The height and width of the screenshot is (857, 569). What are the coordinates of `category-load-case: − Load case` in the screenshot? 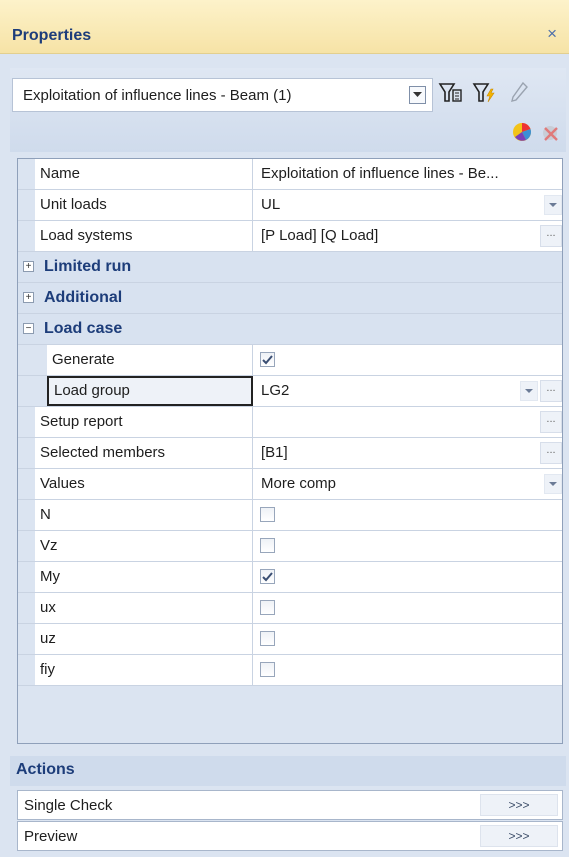 It's located at (290, 329).